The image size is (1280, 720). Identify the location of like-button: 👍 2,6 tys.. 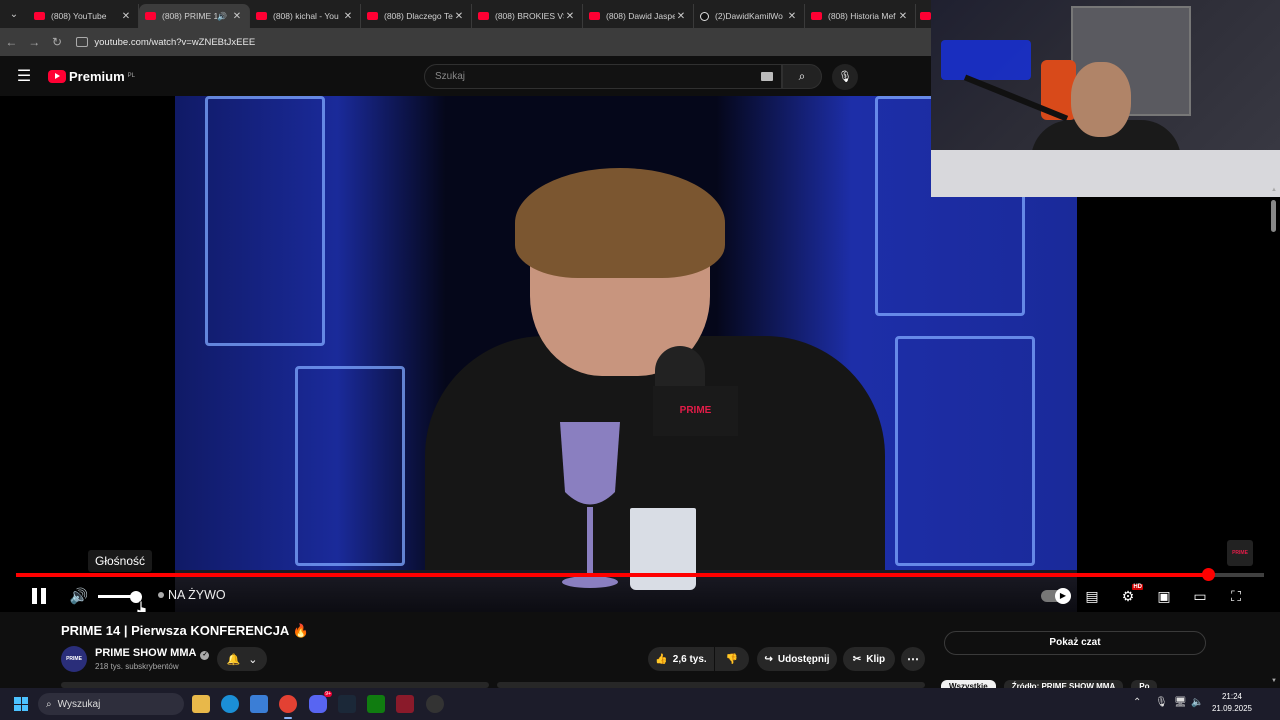
(681, 659).